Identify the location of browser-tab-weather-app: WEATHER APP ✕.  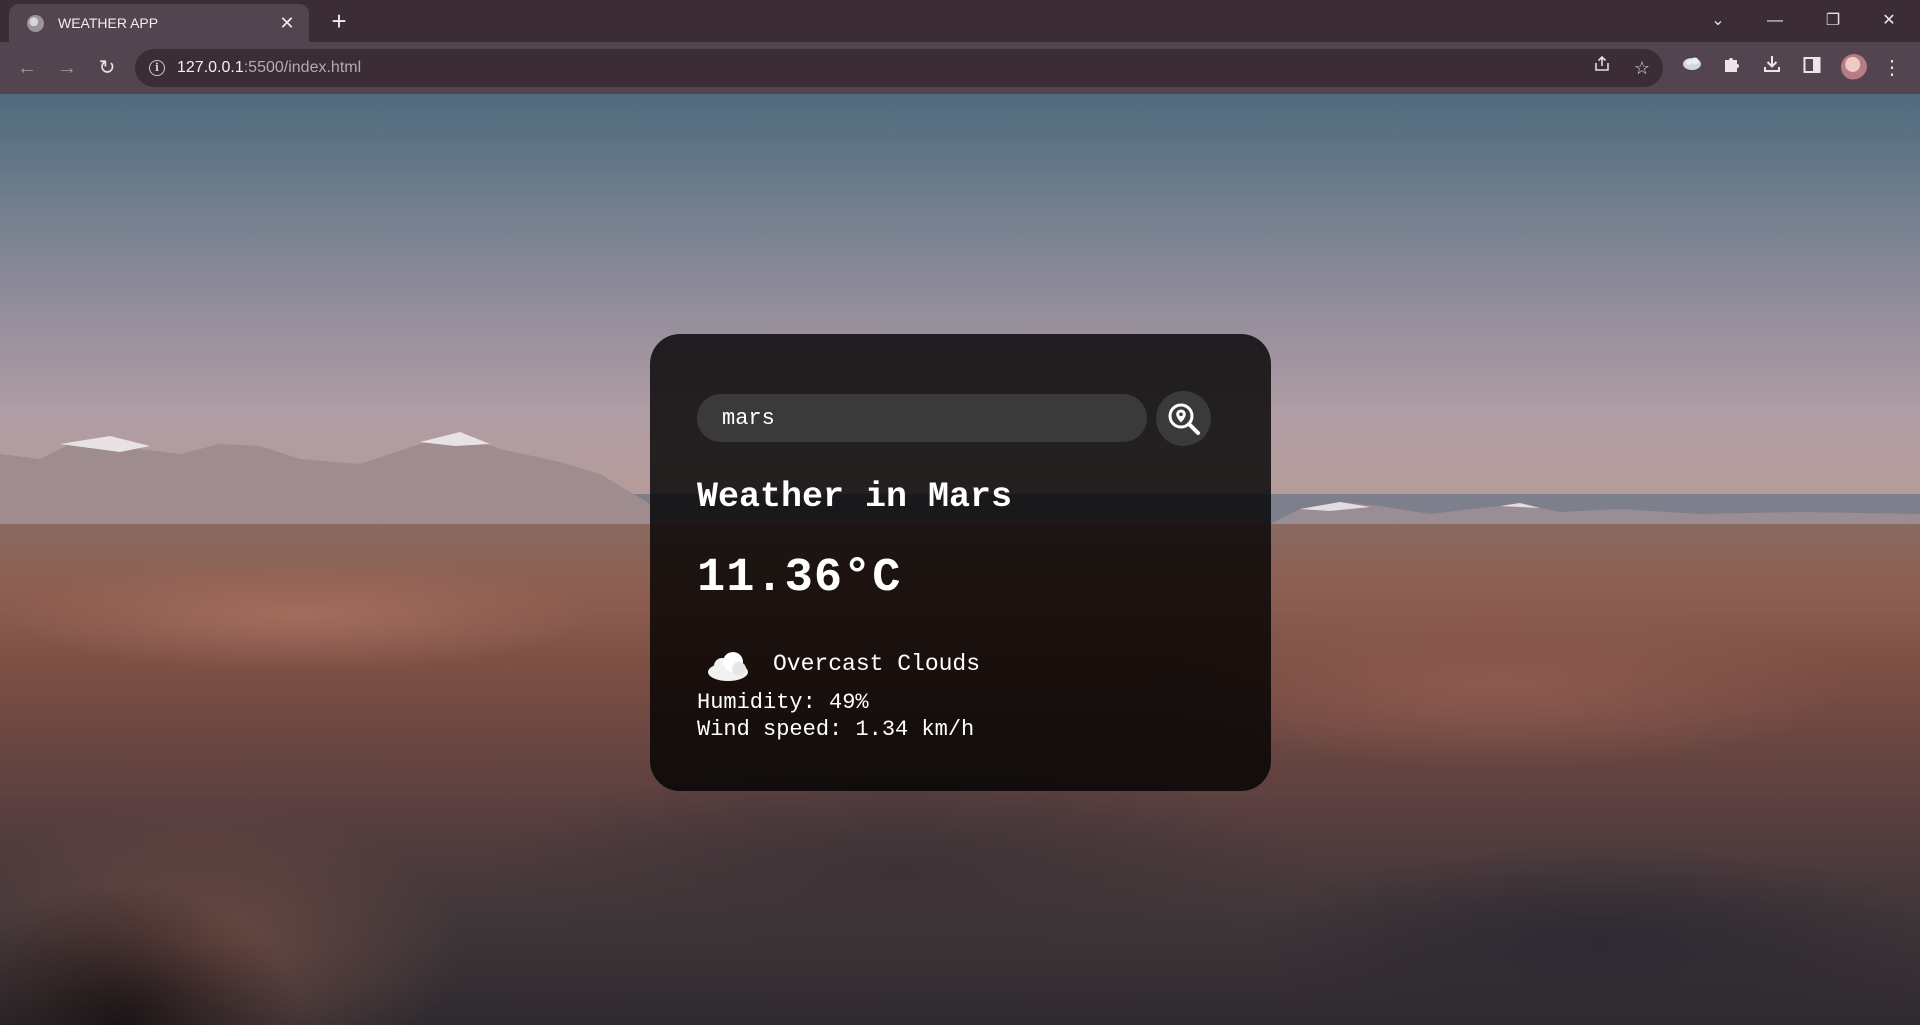
(159, 23).